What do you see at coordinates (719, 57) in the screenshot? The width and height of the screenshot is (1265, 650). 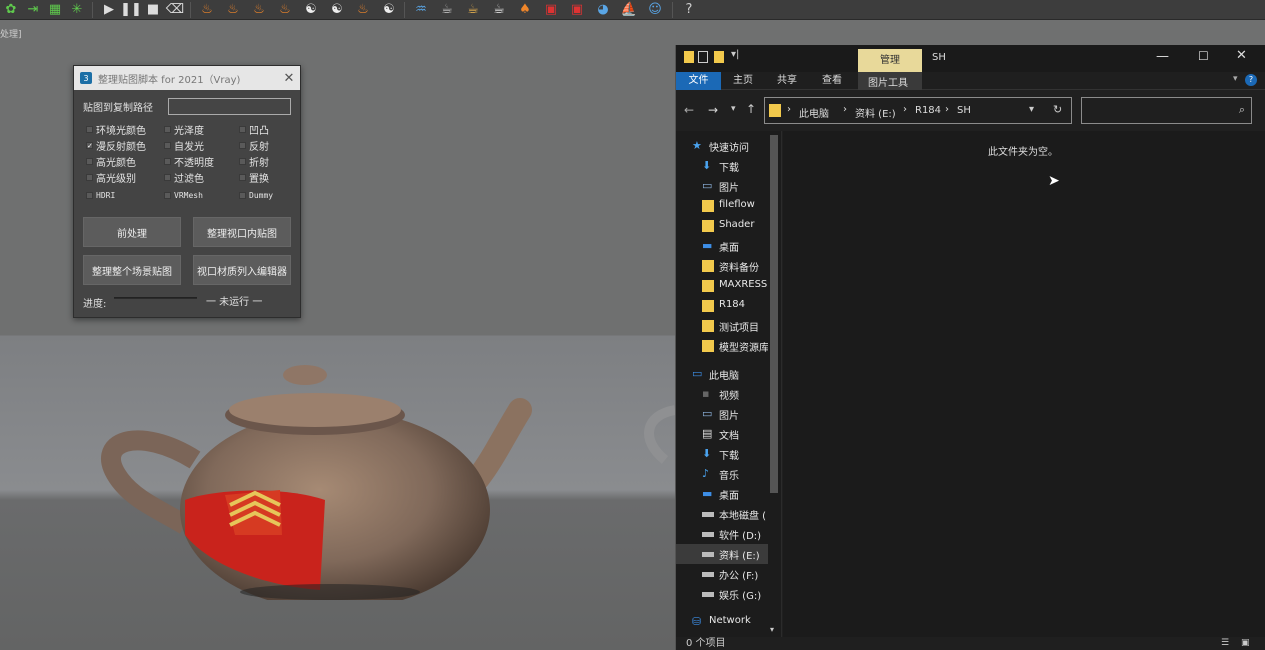 I see `new-folder-icon` at bounding box center [719, 57].